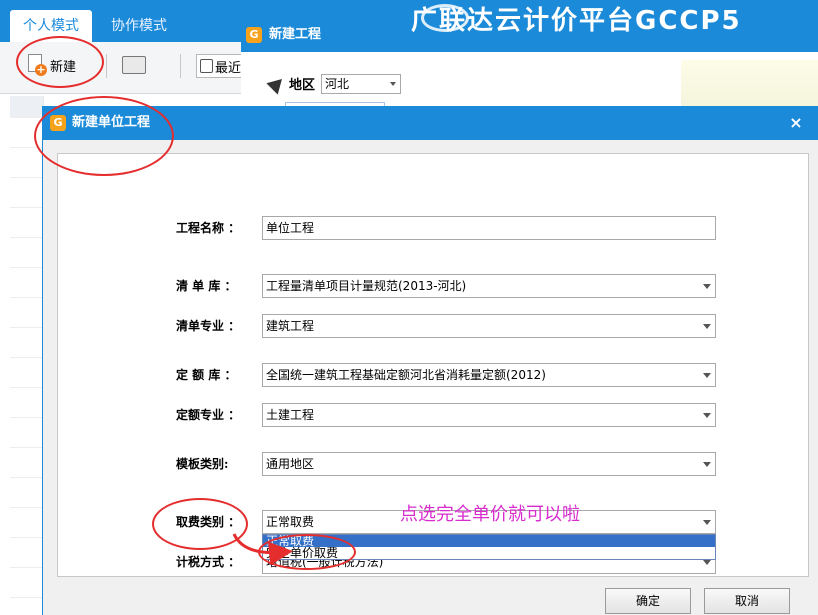 Image resolution: width=818 pixels, height=615 pixels. Describe the element at coordinates (254, 35) in the screenshot. I see `app-logo-icon: G` at that location.